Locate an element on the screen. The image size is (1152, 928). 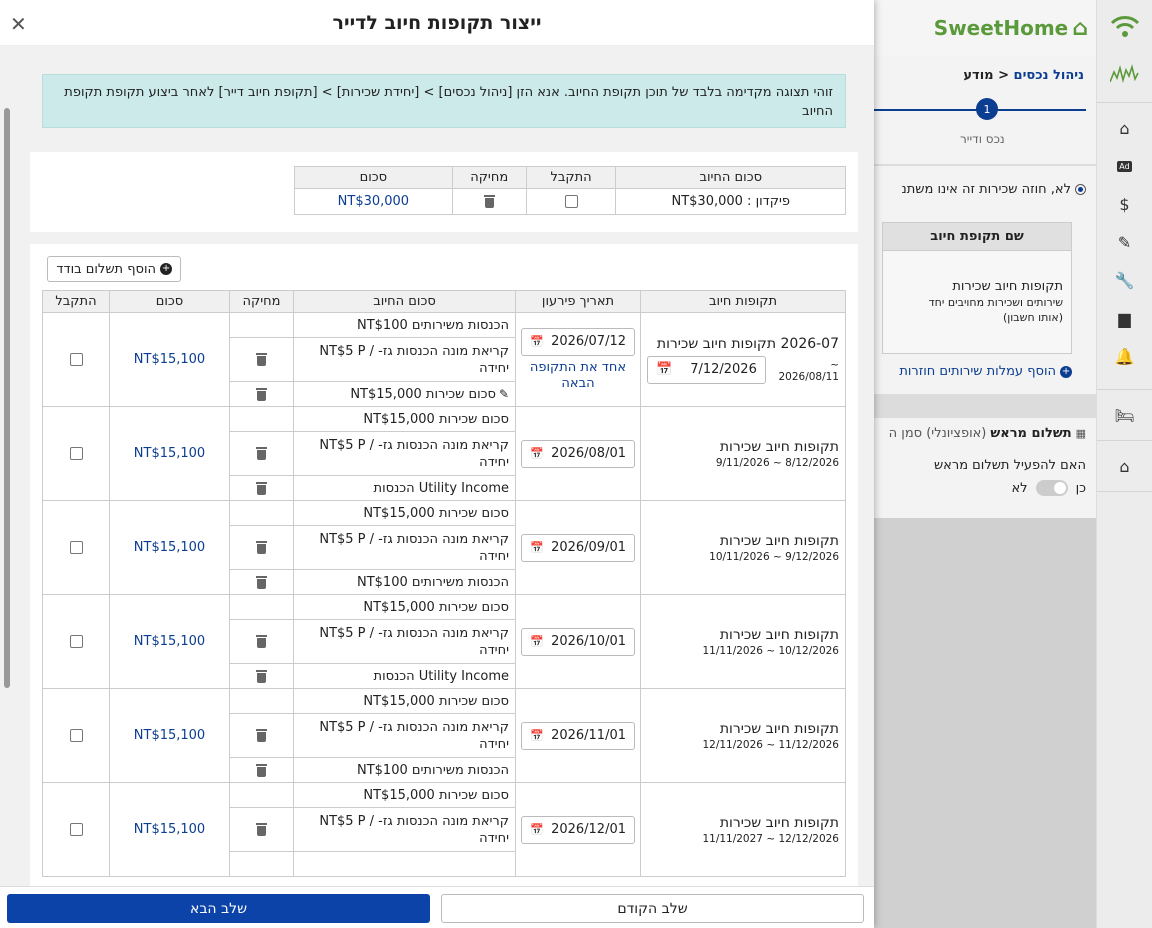
breadcrumb: ניהול נכסים < מודע is located at coordinates (985, 75).